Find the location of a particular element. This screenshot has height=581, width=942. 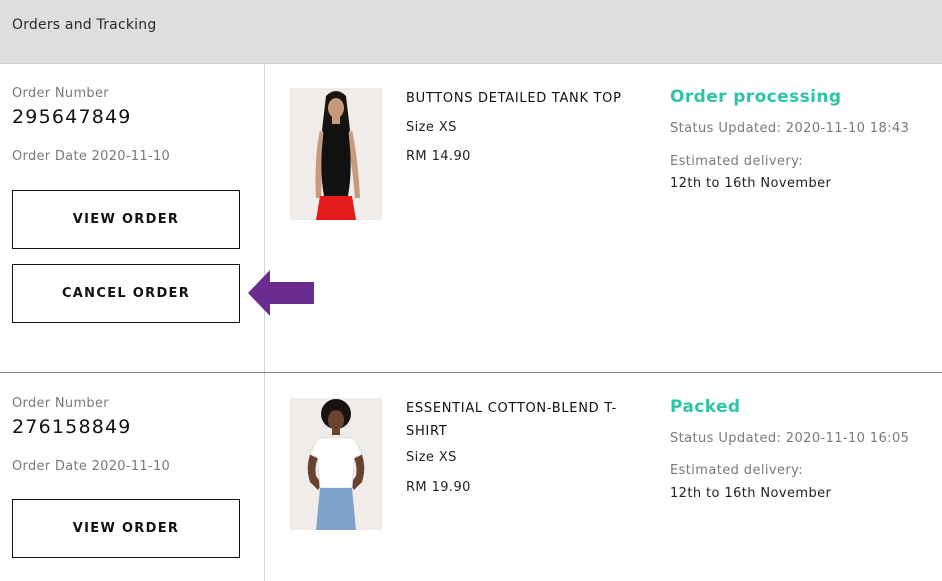

product-price: RM 14.90 is located at coordinates (438, 156).